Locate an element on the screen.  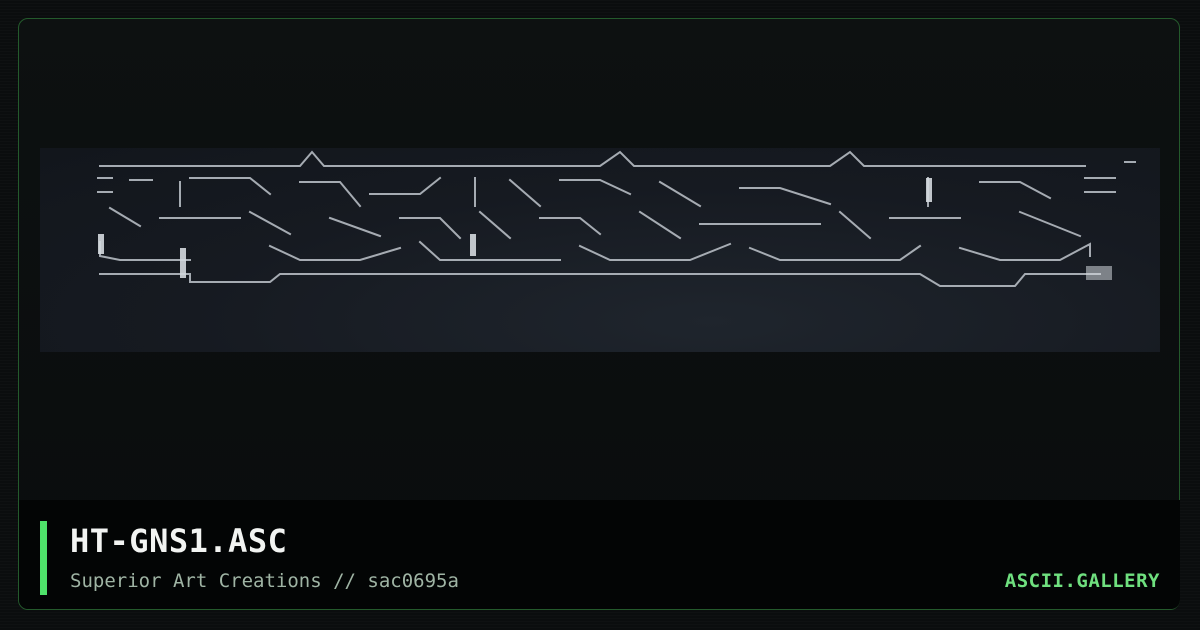
artwork-title: HT-GNS1.ASC is located at coordinates (179, 541).